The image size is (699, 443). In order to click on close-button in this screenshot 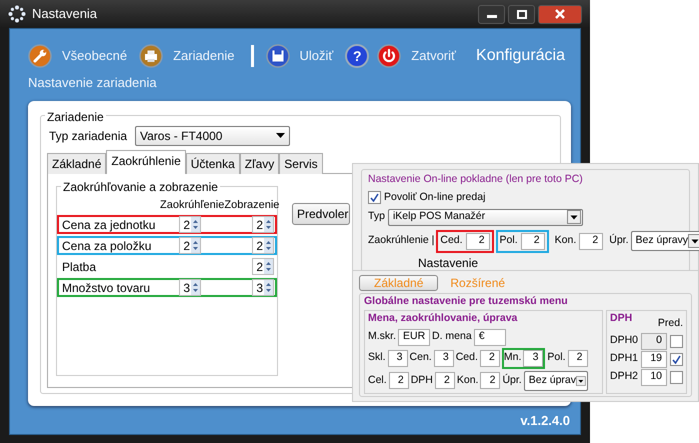, I will do `click(560, 14)`.